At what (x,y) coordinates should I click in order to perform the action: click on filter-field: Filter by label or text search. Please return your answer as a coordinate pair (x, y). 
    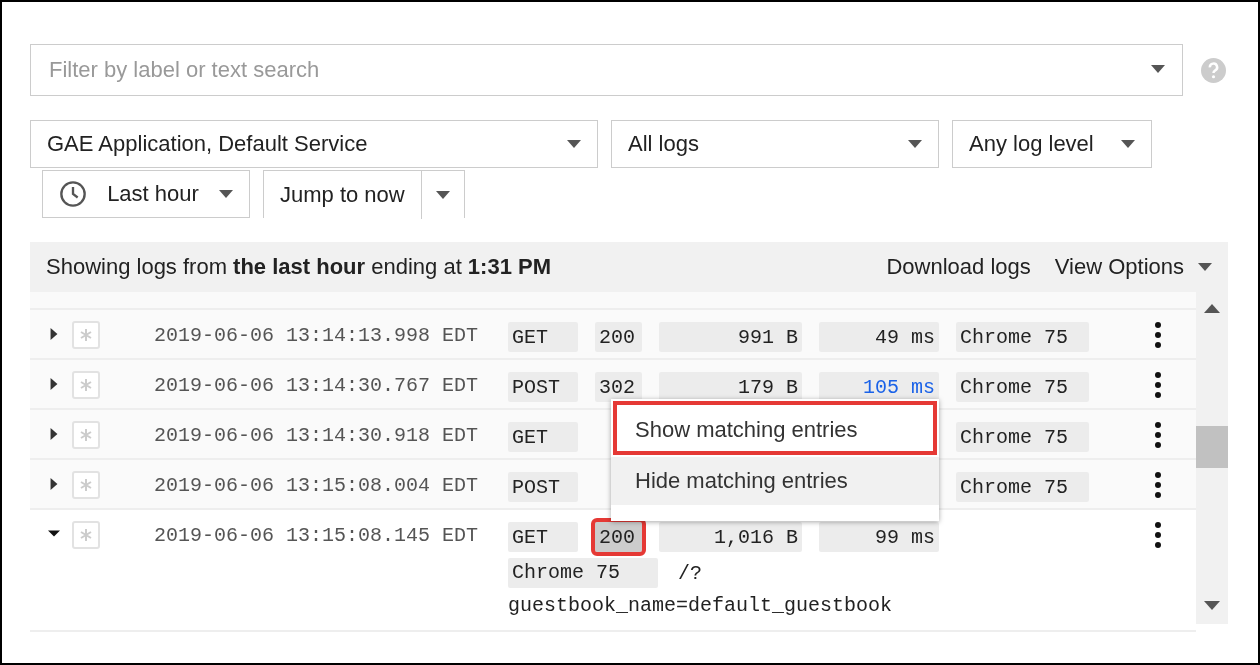
    Looking at the image, I should click on (606, 70).